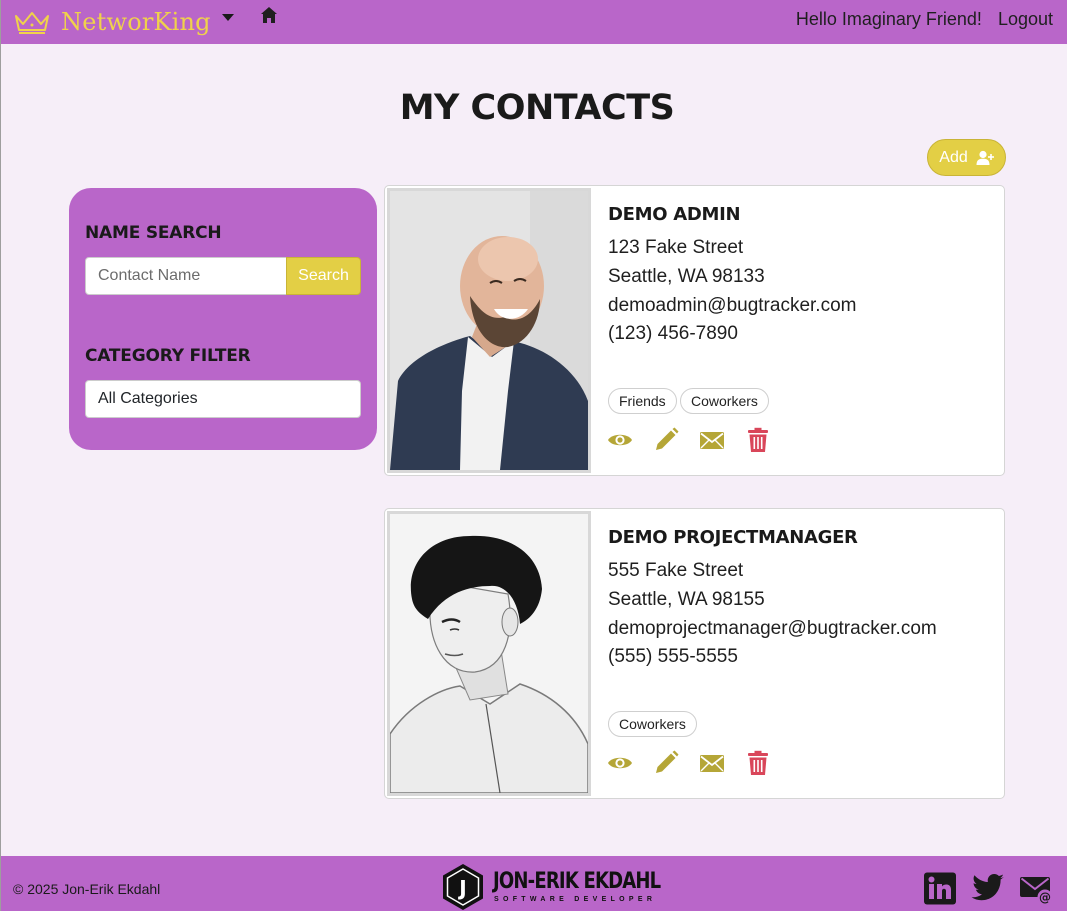  What do you see at coordinates (269, 15) in the screenshot?
I see `home-icon` at bounding box center [269, 15].